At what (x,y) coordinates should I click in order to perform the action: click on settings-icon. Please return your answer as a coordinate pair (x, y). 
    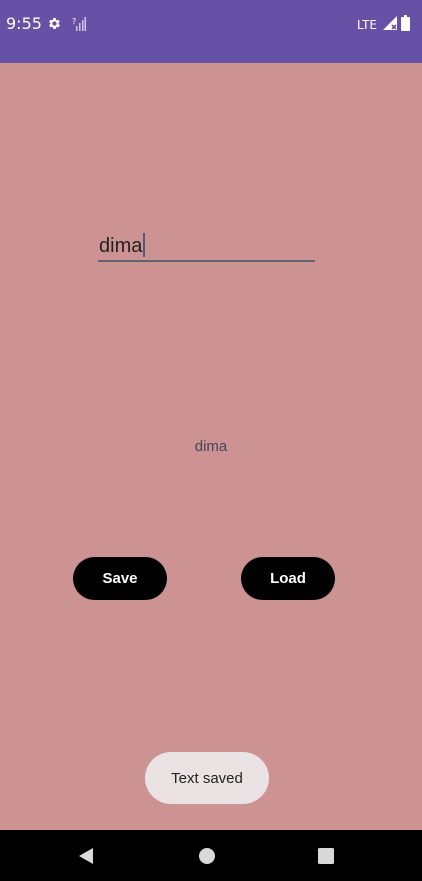
    Looking at the image, I should click on (54, 26).